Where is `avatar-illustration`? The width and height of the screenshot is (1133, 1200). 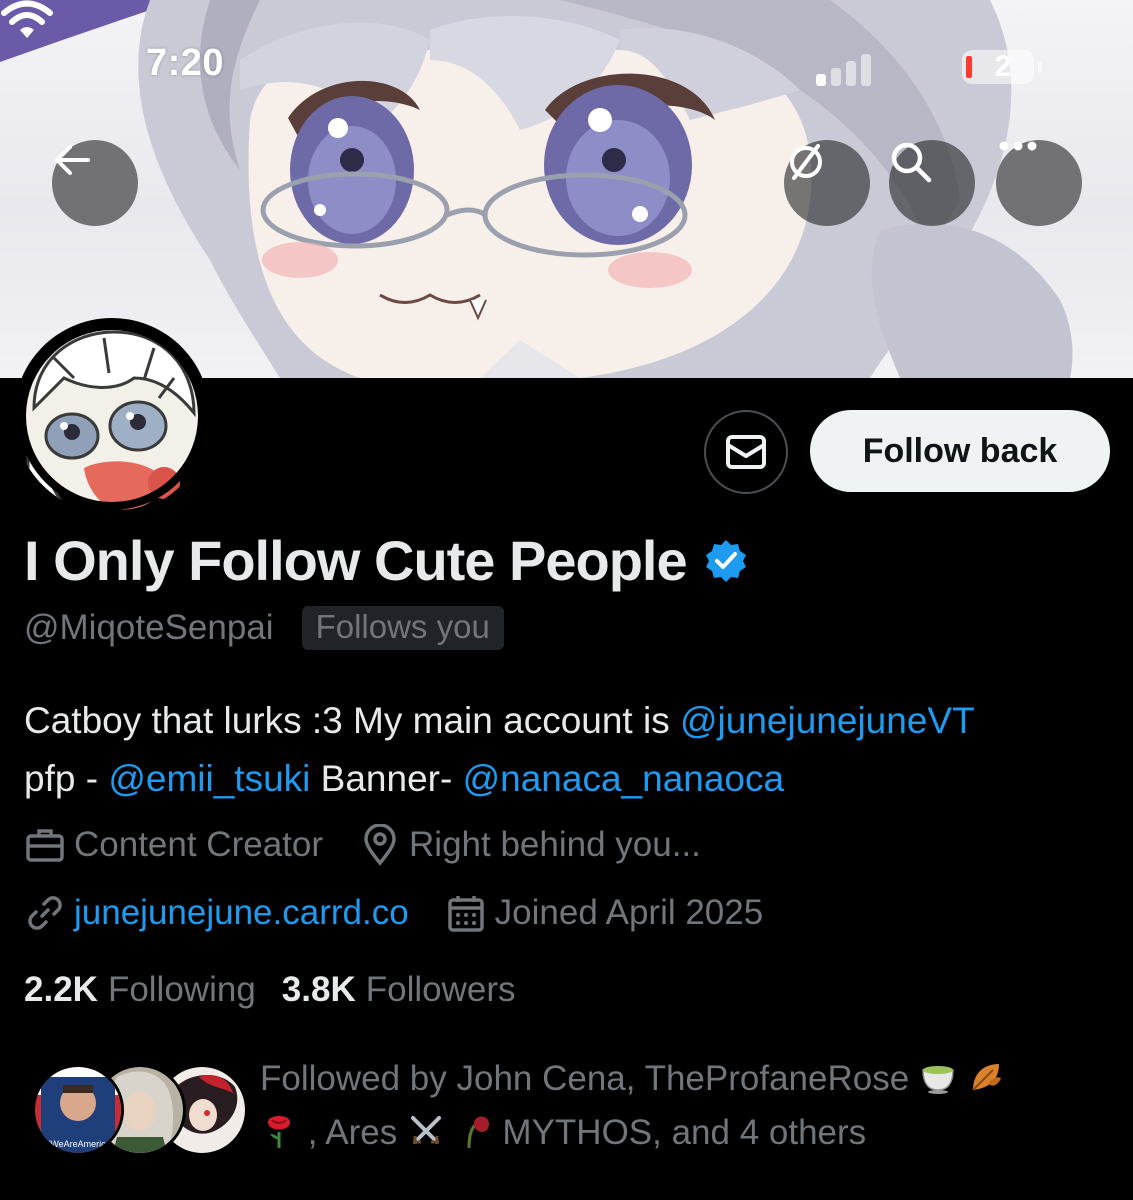
avatar-illustration is located at coordinates (112, 418).